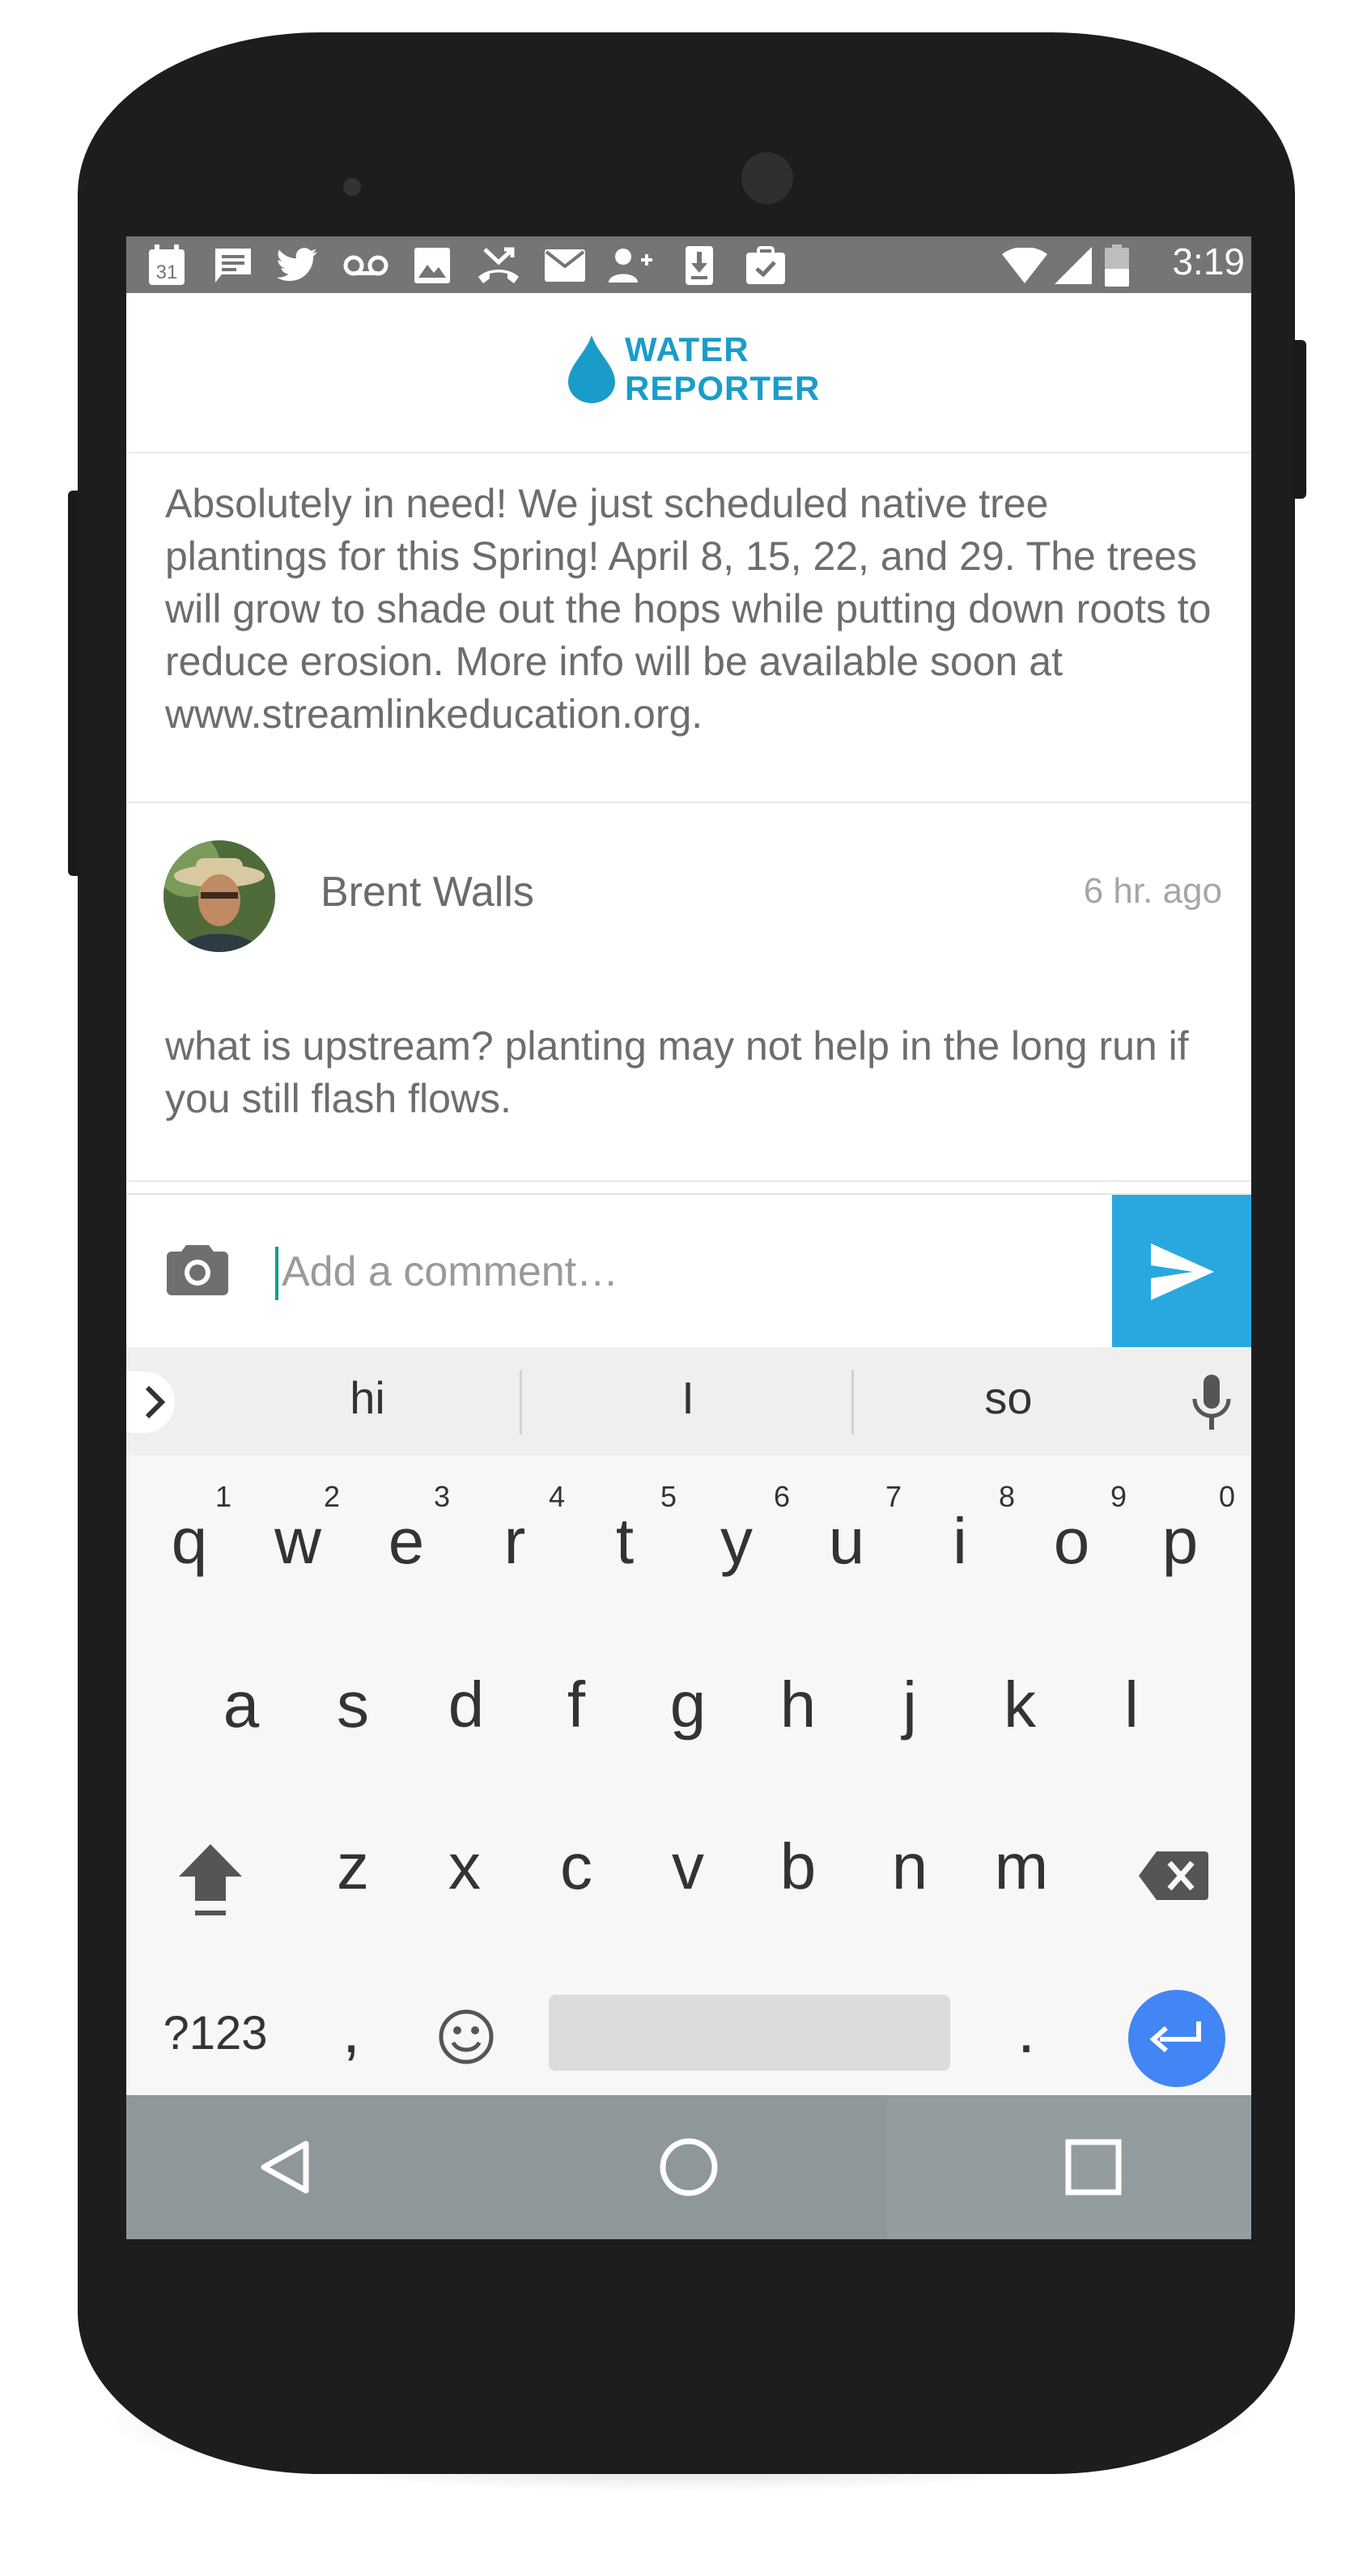 The height and width of the screenshot is (2576, 1367). What do you see at coordinates (73, 683) in the screenshot?
I see `volume-button` at bounding box center [73, 683].